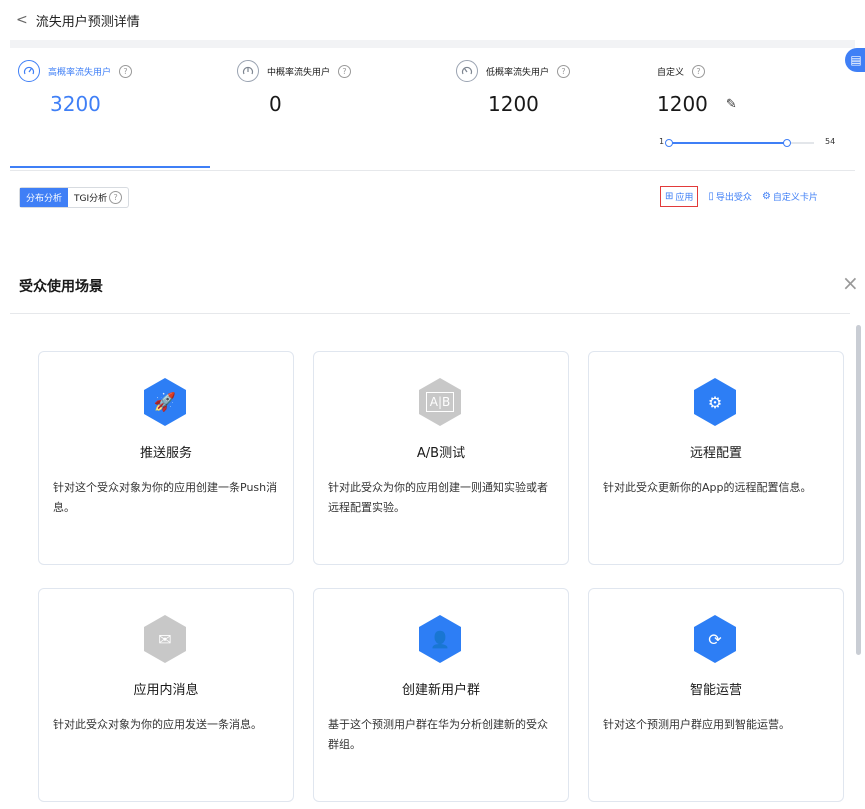 The width and height of the screenshot is (865, 809). Describe the element at coordinates (248, 71) in the screenshot. I see `gauge-medium-icon` at that location.